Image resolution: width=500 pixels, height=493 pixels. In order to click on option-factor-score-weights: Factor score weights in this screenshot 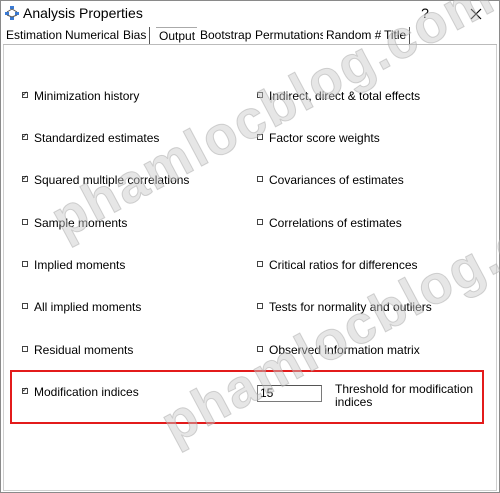, I will do `click(318, 138)`.